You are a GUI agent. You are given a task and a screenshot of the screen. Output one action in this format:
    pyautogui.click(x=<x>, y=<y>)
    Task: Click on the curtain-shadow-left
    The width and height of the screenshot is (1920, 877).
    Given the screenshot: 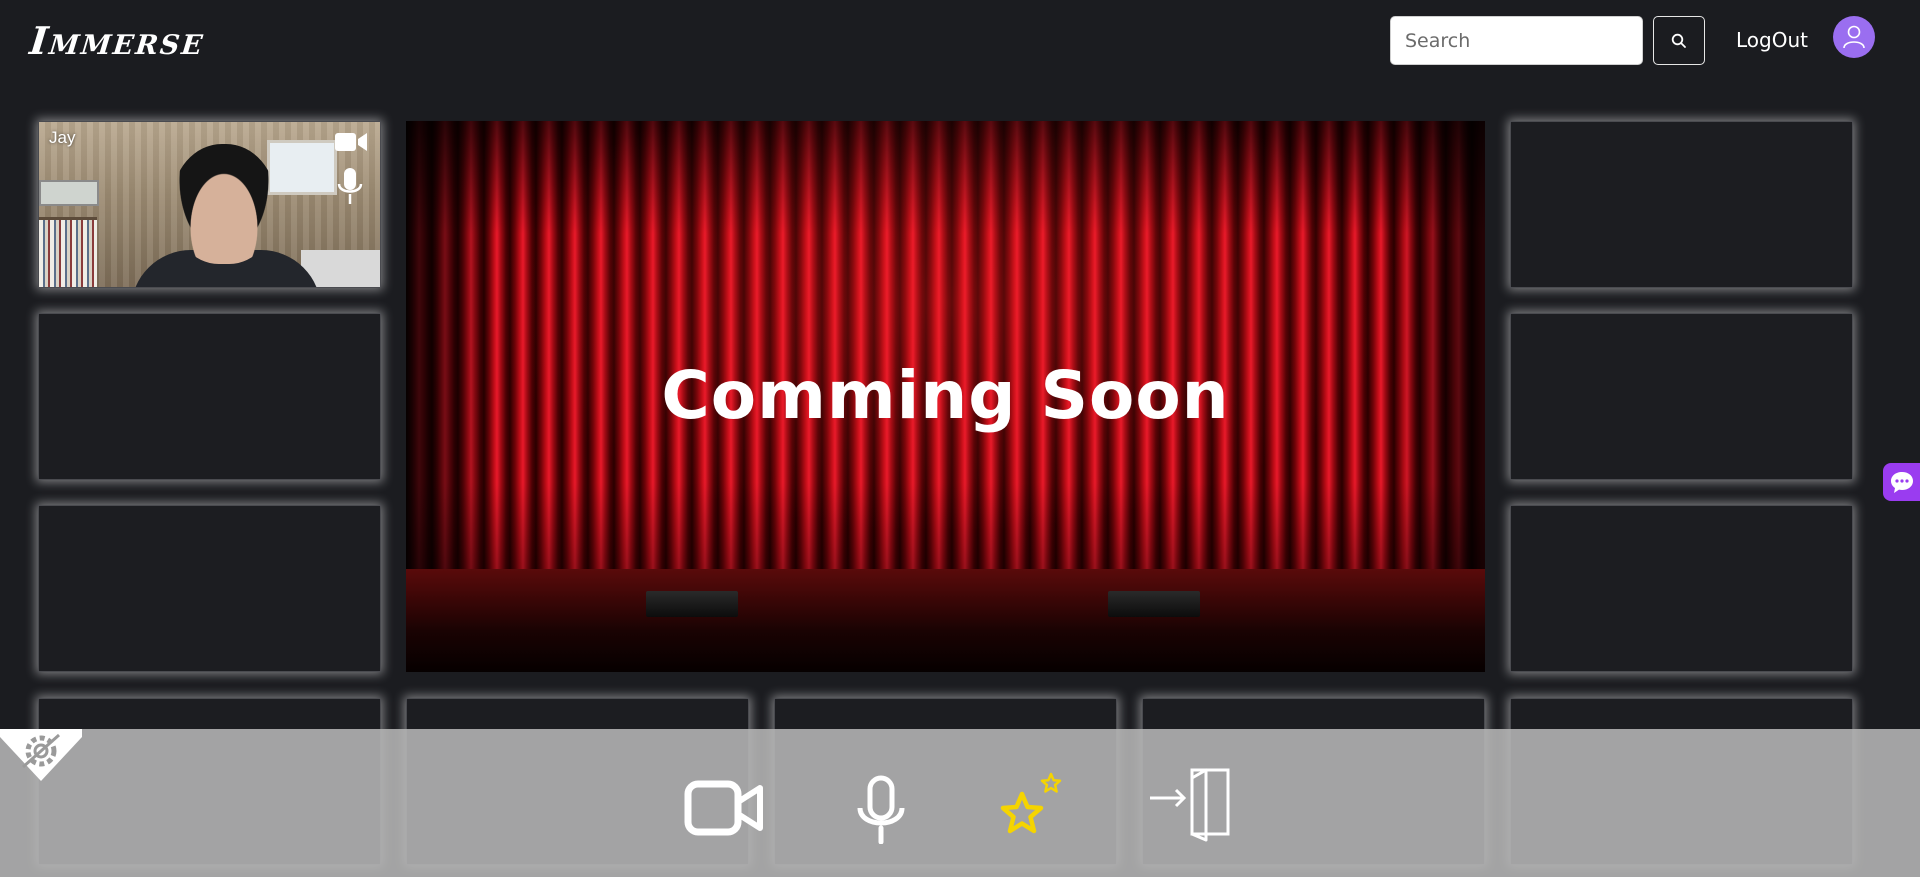 What is the action you would take?
    pyautogui.click(x=451, y=347)
    